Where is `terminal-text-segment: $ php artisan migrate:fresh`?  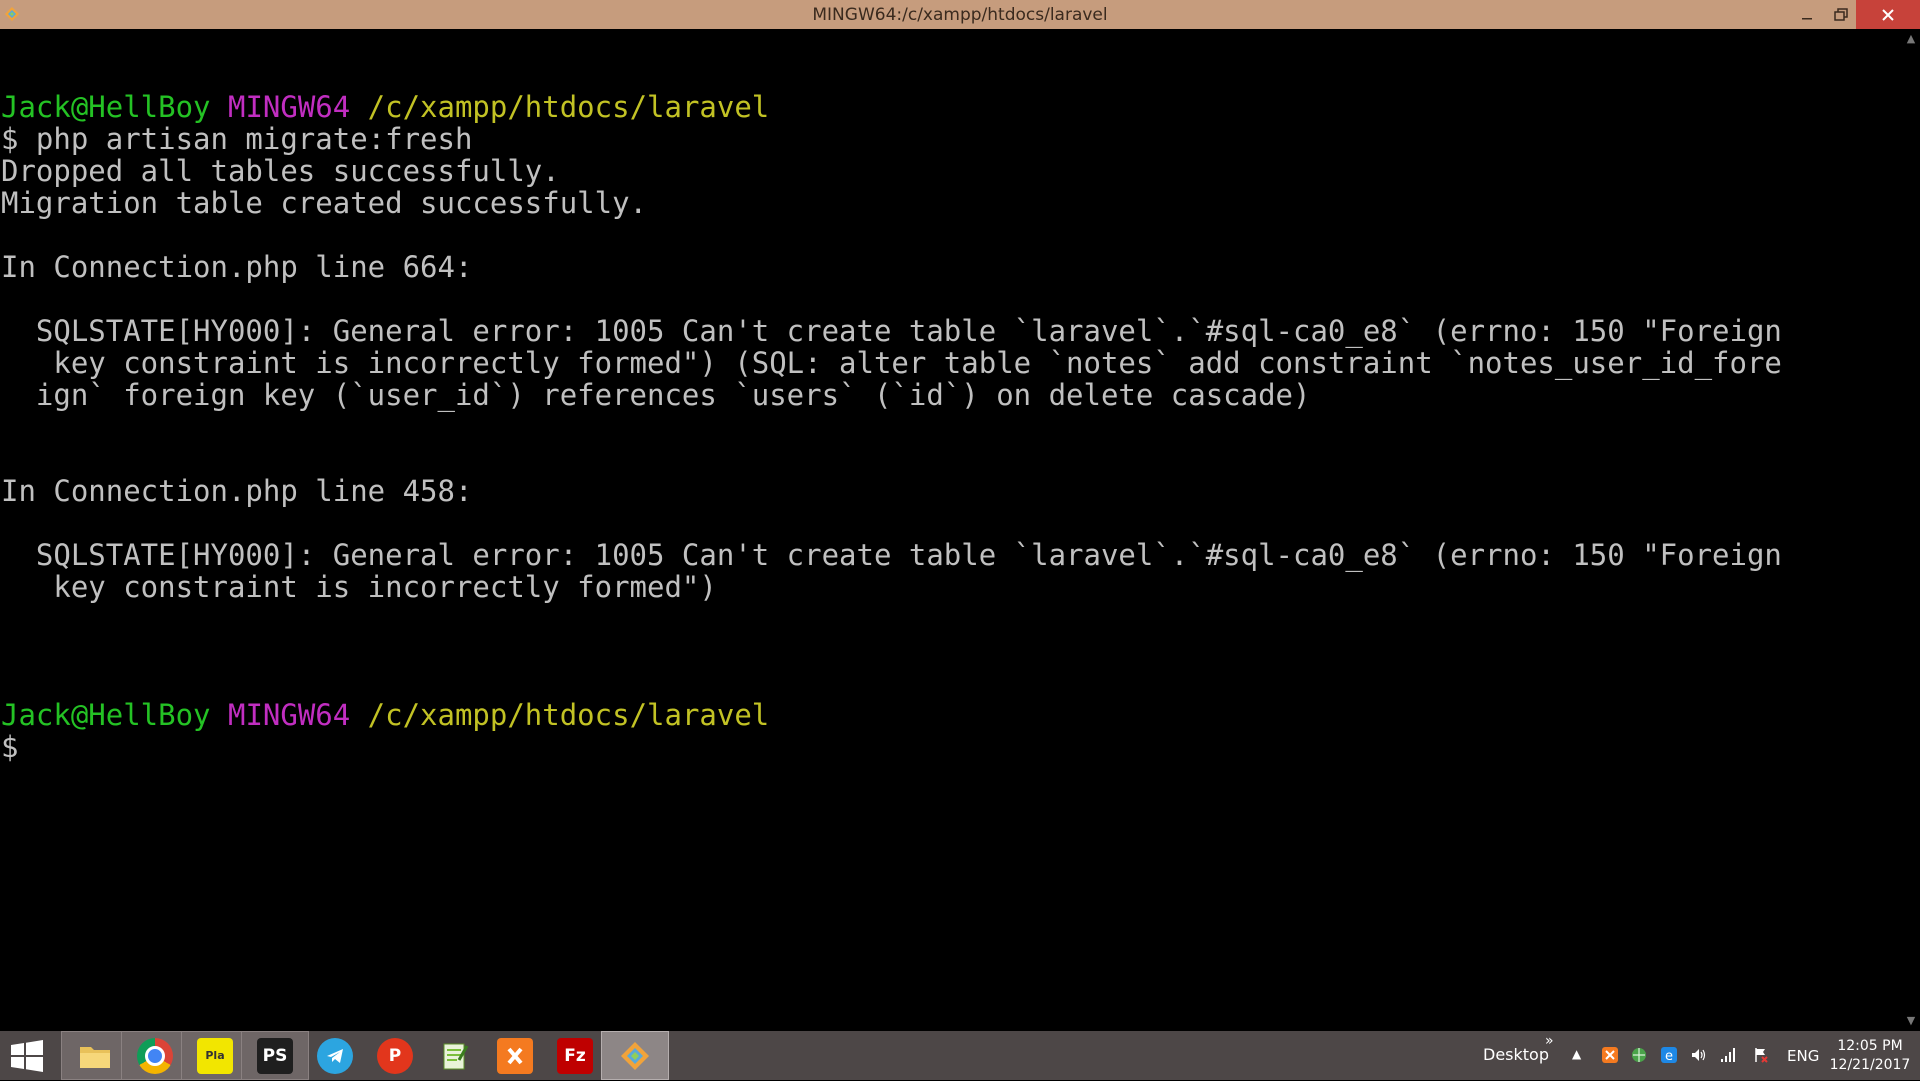
terminal-text-segment: $ php artisan migrate:fresh is located at coordinates (237, 139).